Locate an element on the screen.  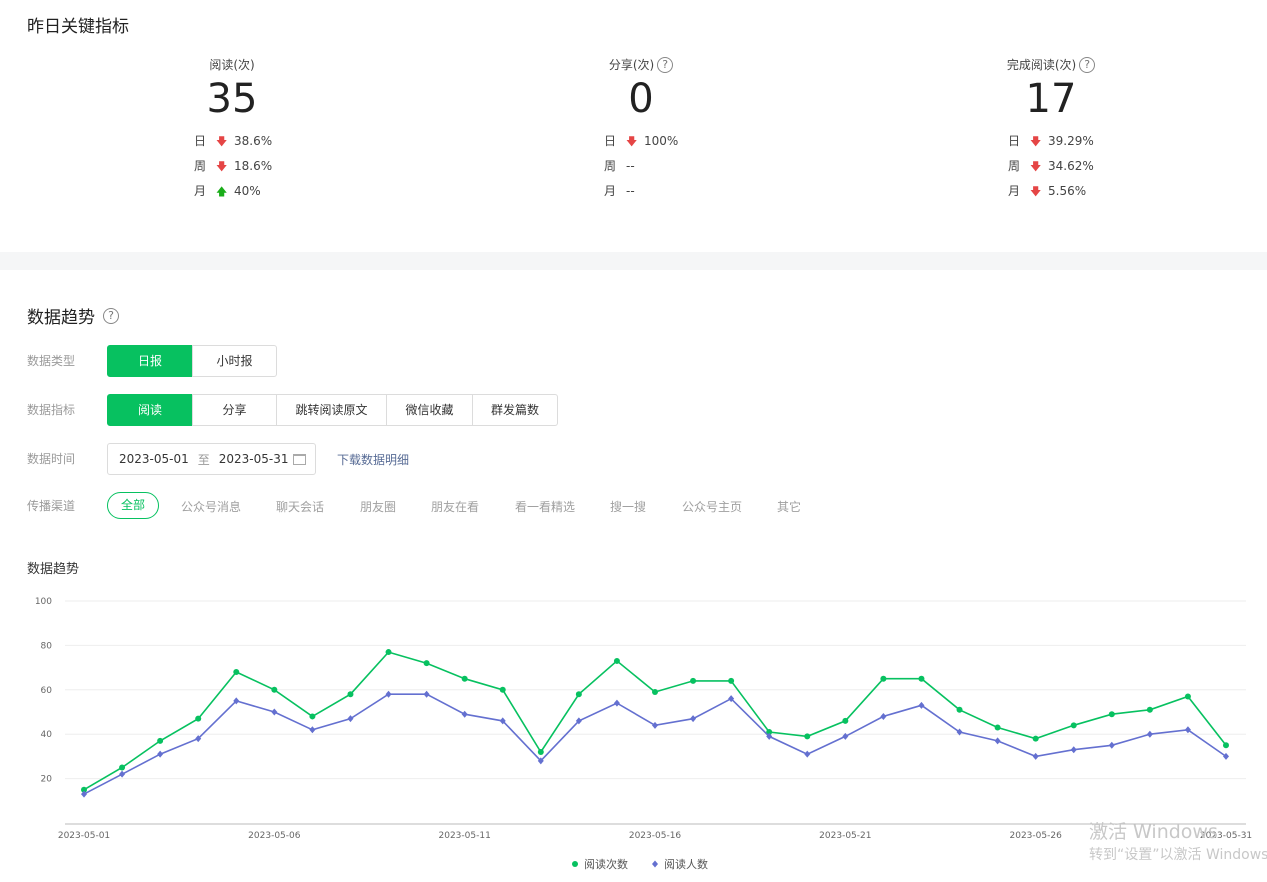
type-daily-button: 日报 is located at coordinates (150, 361).